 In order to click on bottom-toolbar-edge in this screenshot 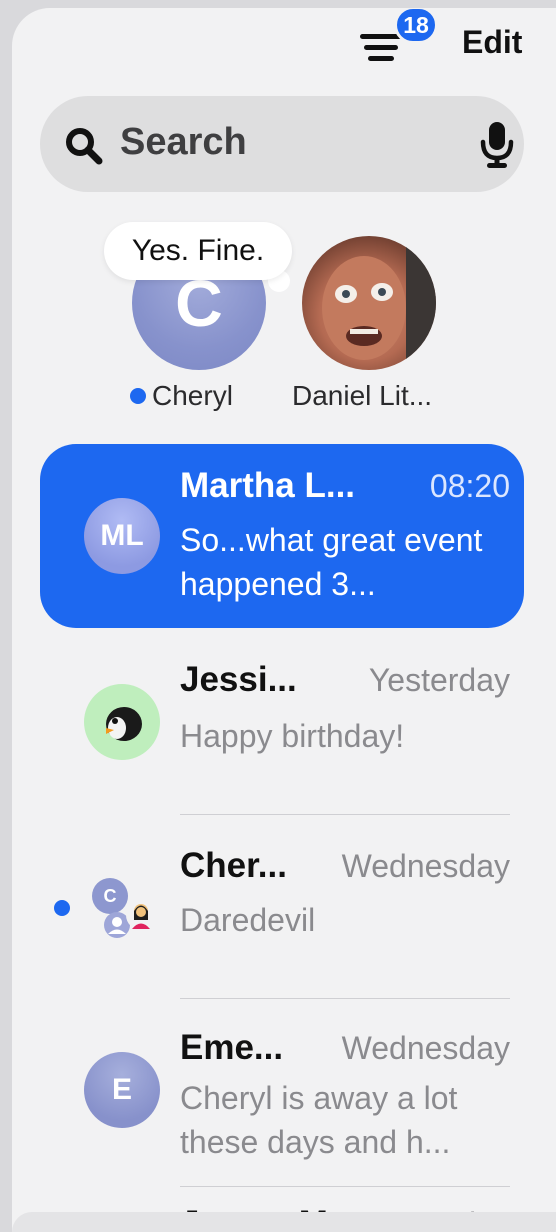, I will do `click(284, 1222)`.